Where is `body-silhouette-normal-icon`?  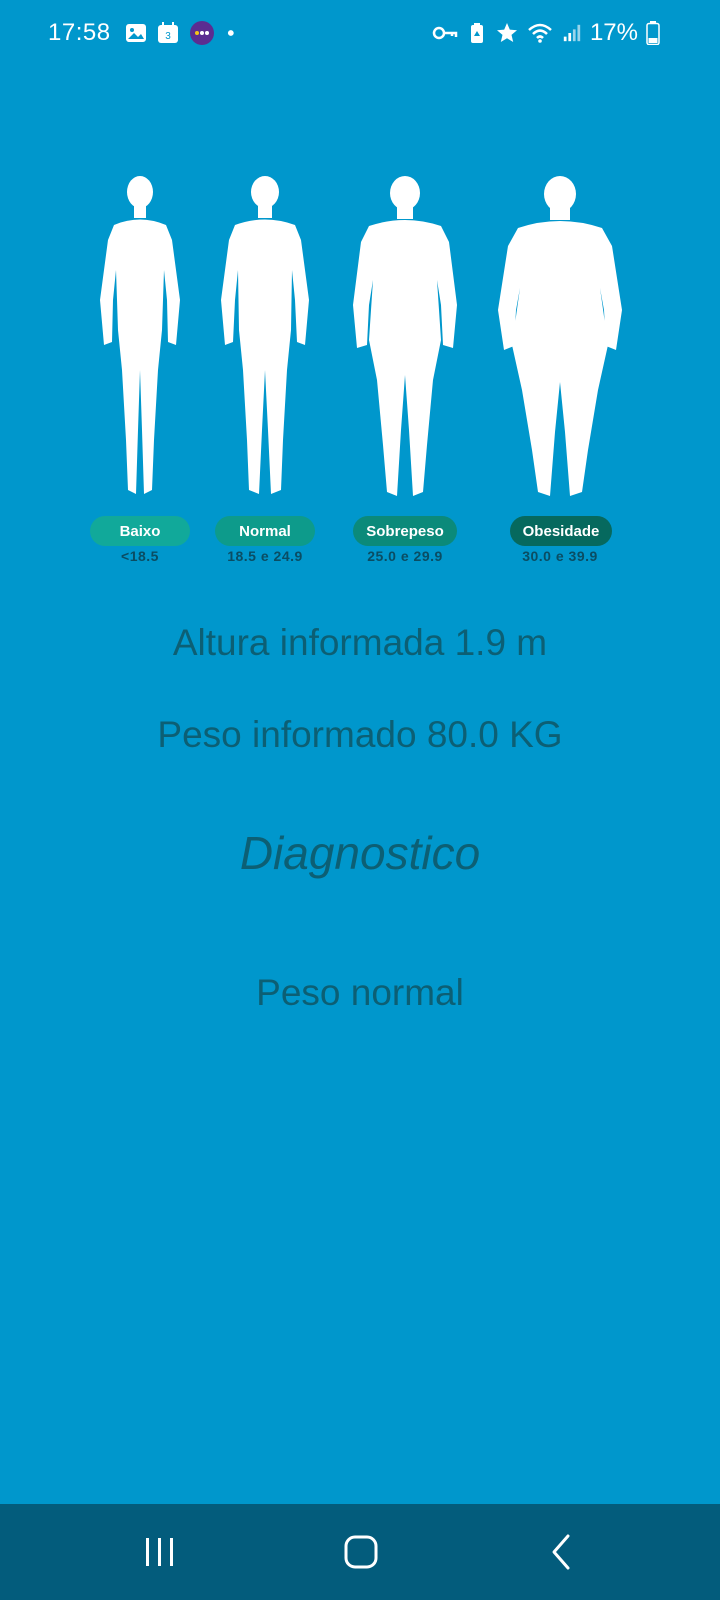 body-silhouette-normal-icon is located at coordinates (265, 335).